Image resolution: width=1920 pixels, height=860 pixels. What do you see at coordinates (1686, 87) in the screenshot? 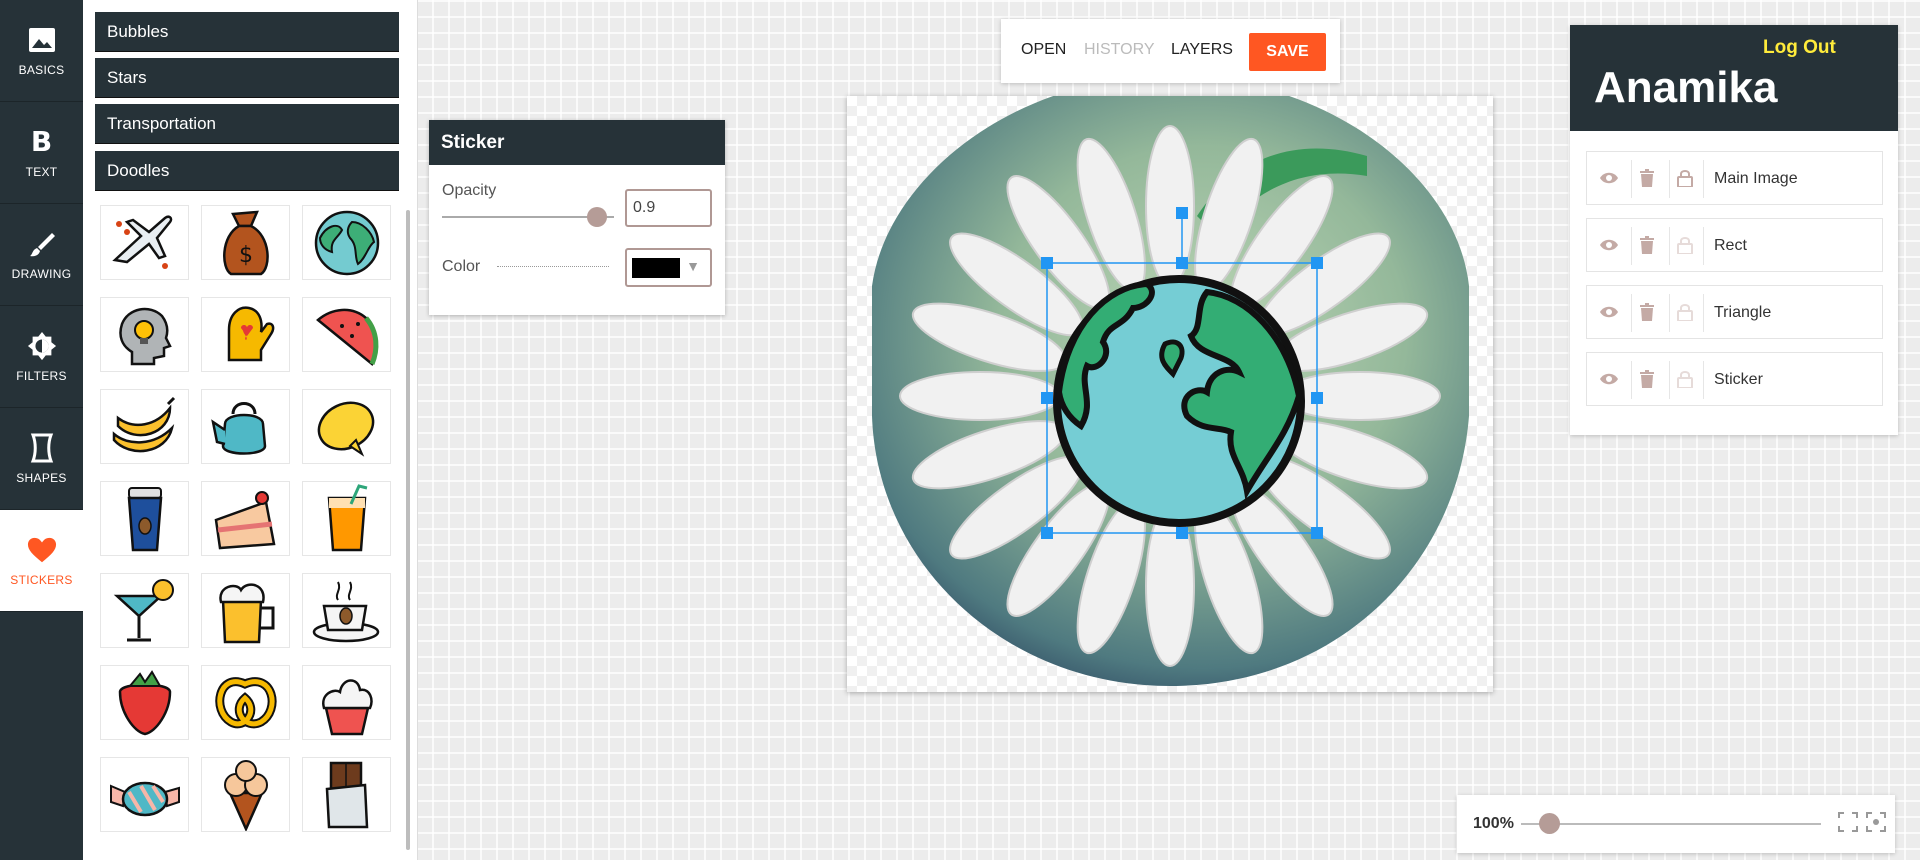
I see `user-name: Anamika` at bounding box center [1686, 87].